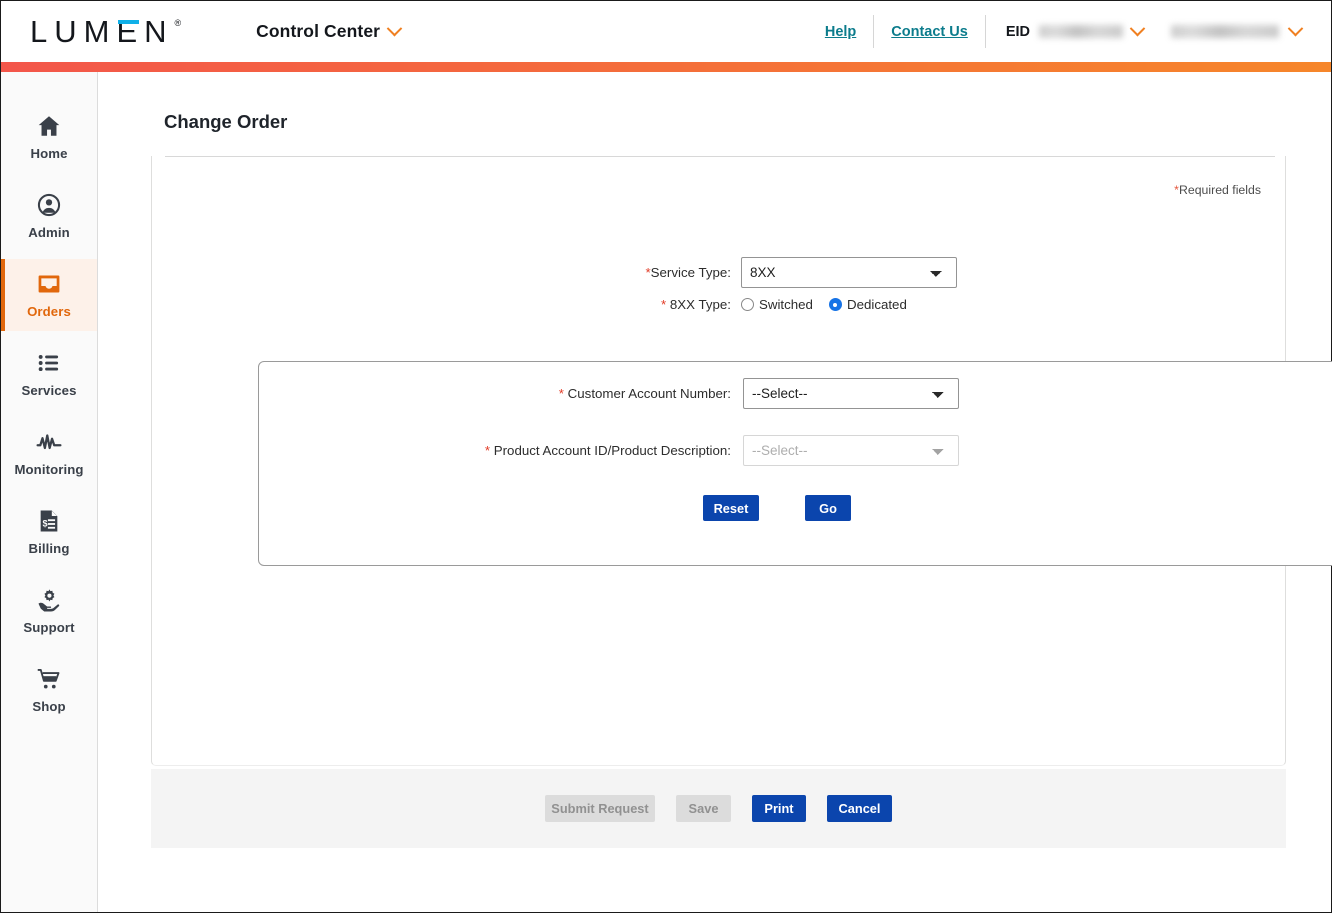  What do you see at coordinates (703, 808) in the screenshot?
I see `save-button: Save` at bounding box center [703, 808].